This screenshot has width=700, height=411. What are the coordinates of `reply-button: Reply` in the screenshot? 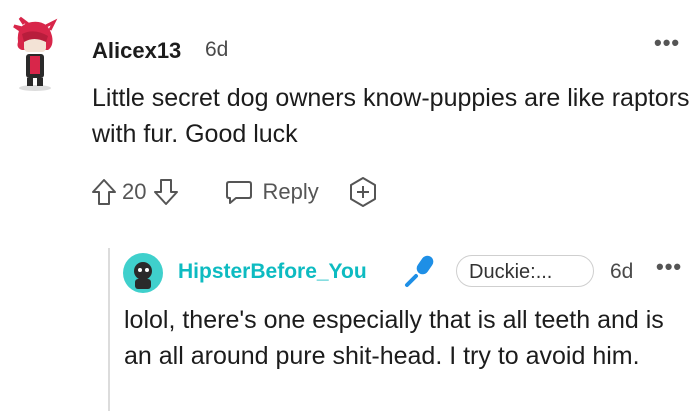 It's located at (271, 192).